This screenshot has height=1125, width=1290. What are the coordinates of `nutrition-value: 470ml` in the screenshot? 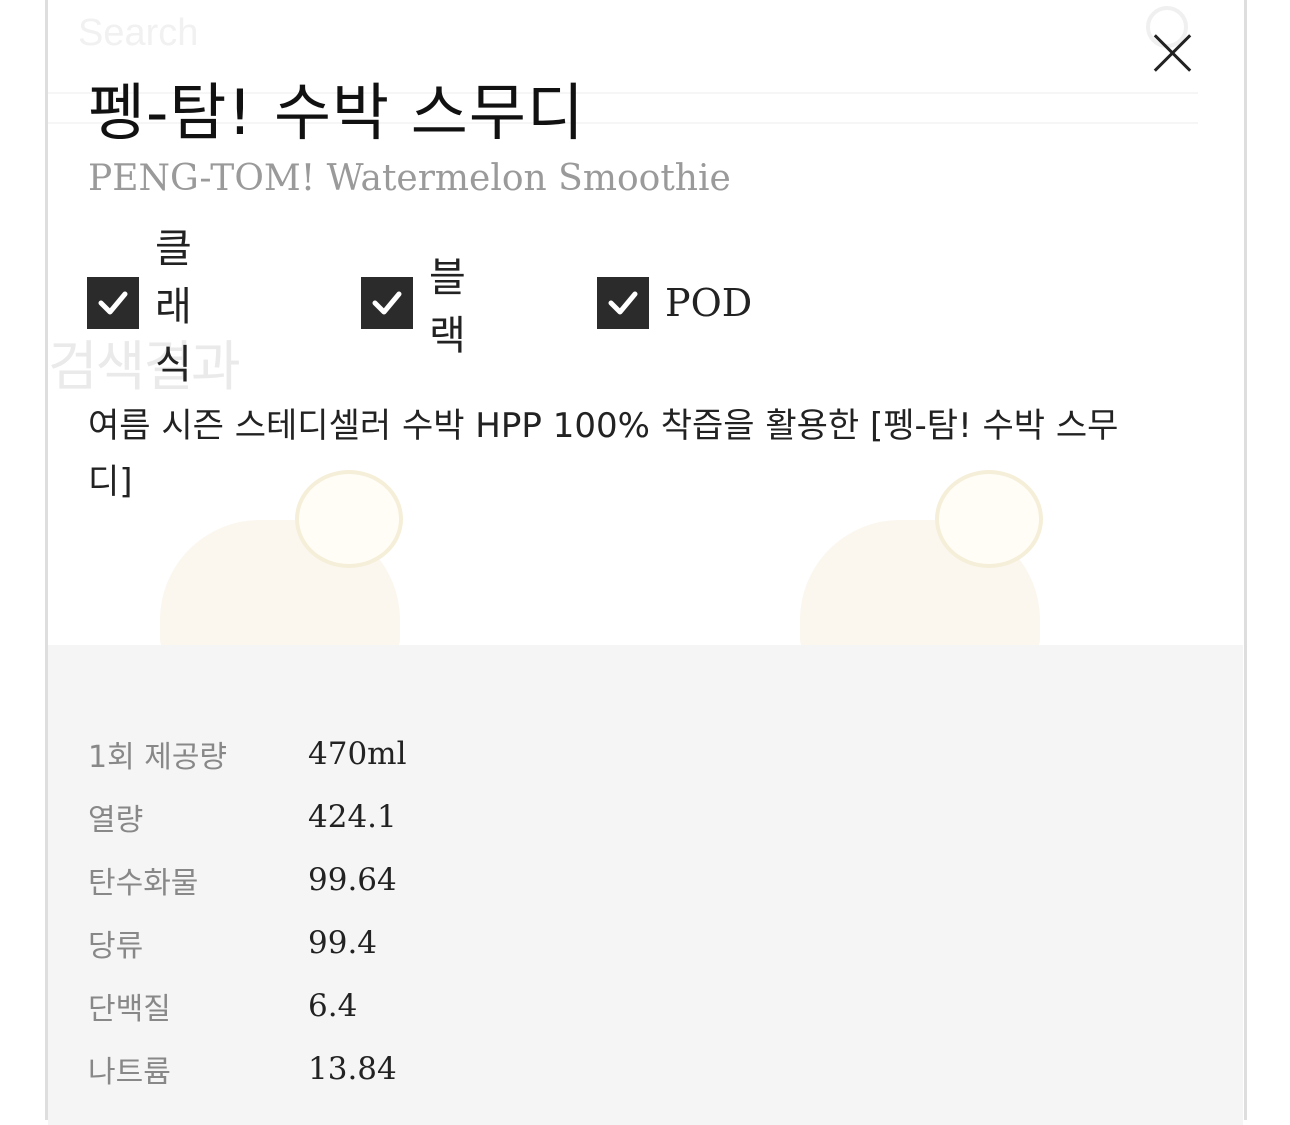 It's located at (357, 754).